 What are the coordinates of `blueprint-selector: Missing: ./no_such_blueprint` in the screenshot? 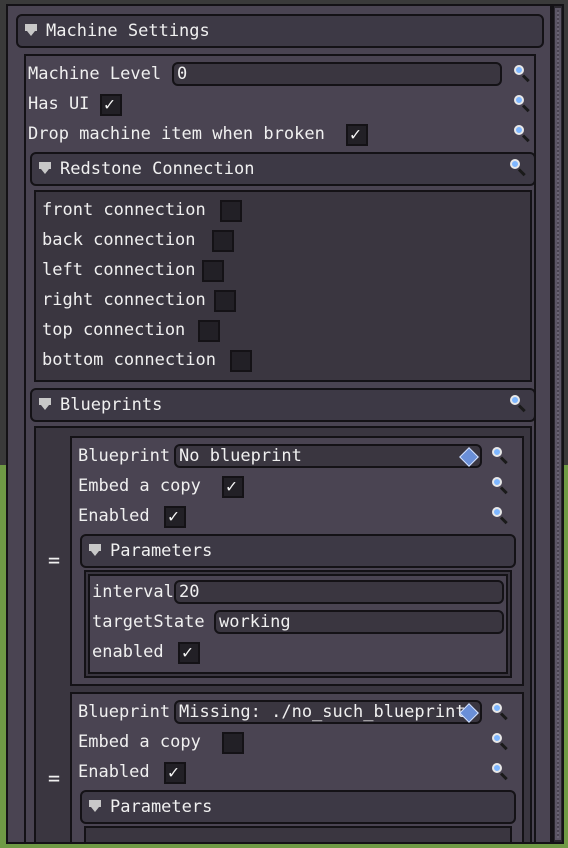 It's located at (328, 712).